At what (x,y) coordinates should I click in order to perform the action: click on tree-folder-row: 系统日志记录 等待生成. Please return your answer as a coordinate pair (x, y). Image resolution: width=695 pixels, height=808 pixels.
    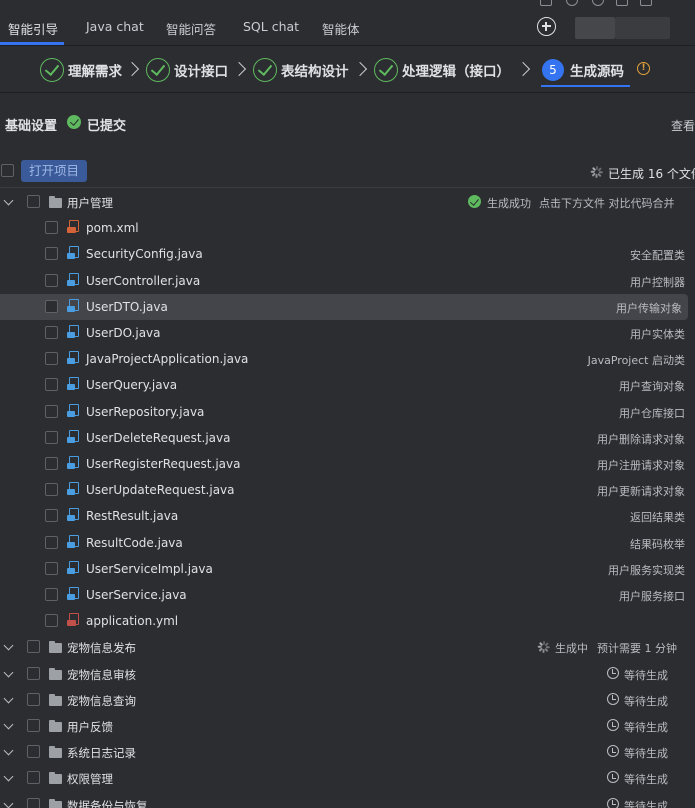
    Looking at the image, I should click on (347, 752).